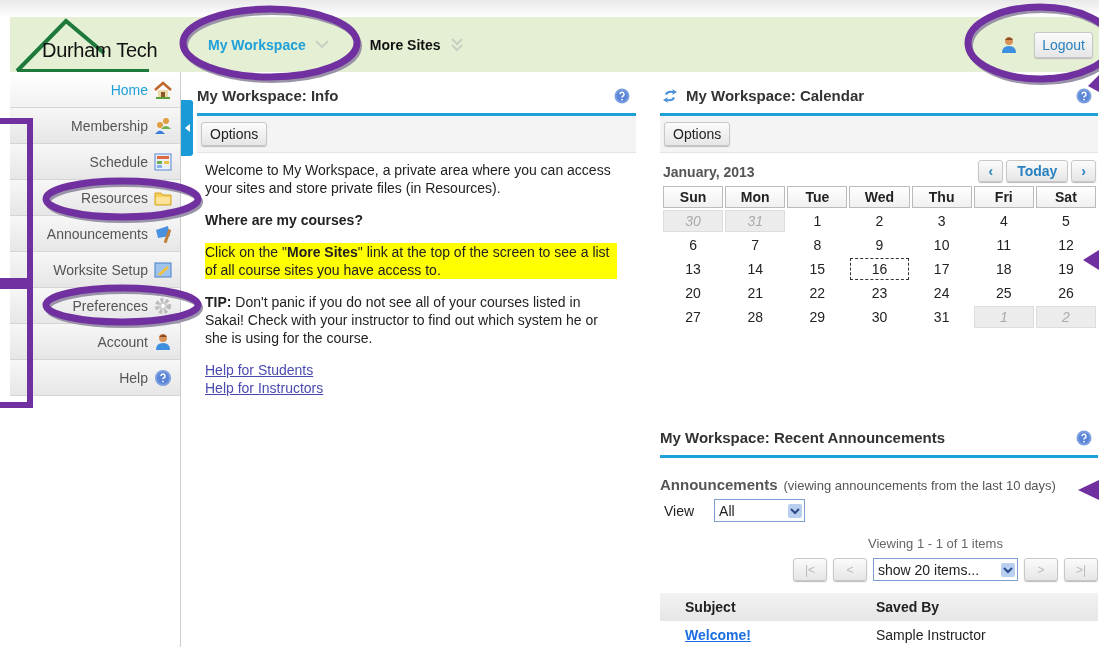 This screenshot has width=1099, height=647. What do you see at coordinates (817, 197) in the screenshot?
I see `weekday-header: Tue` at bounding box center [817, 197].